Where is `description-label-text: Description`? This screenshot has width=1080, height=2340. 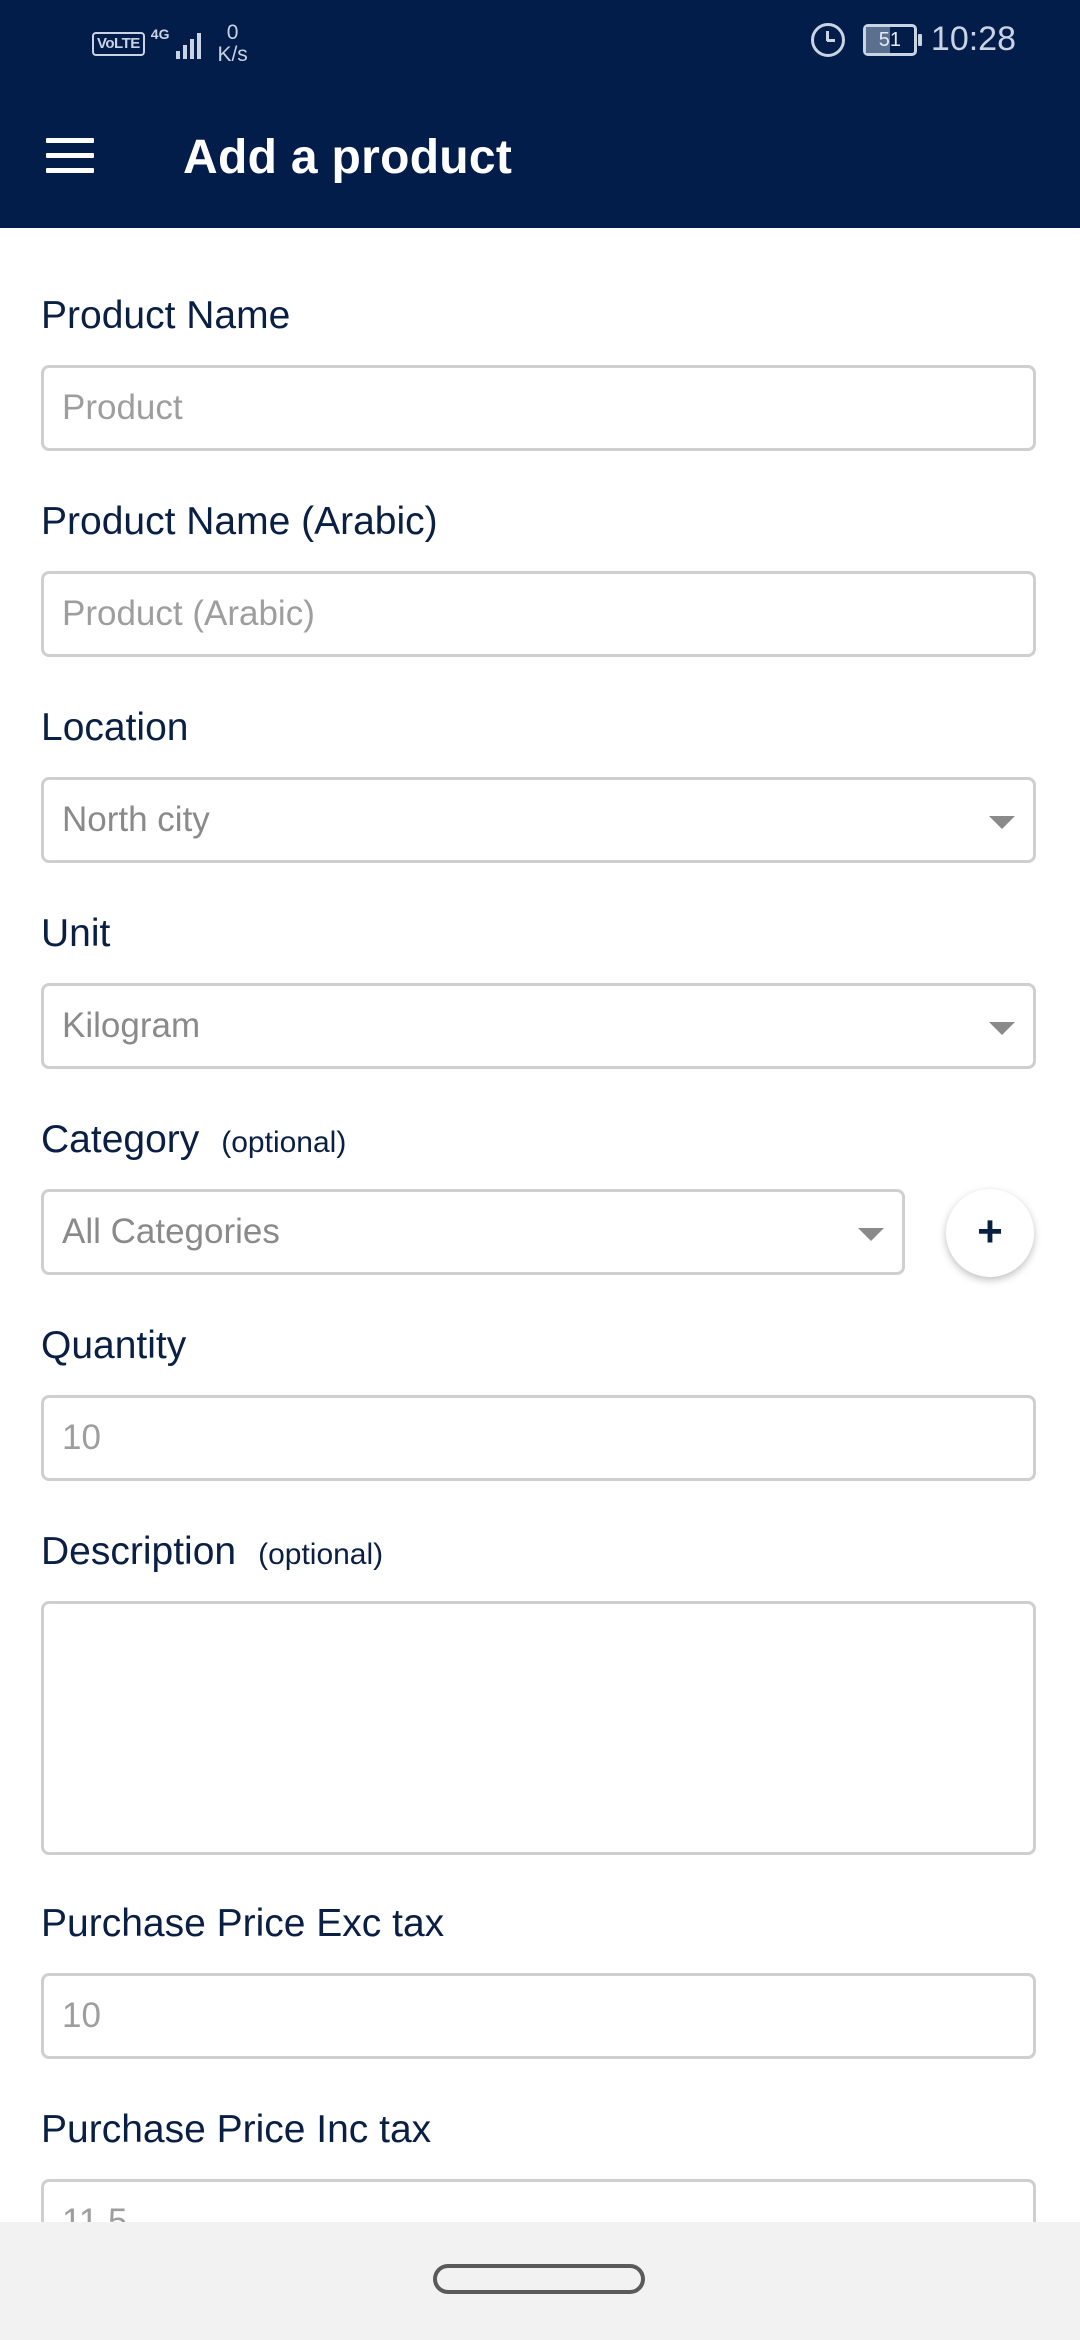
description-label-text: Description is located at coordinates (139, 1551).